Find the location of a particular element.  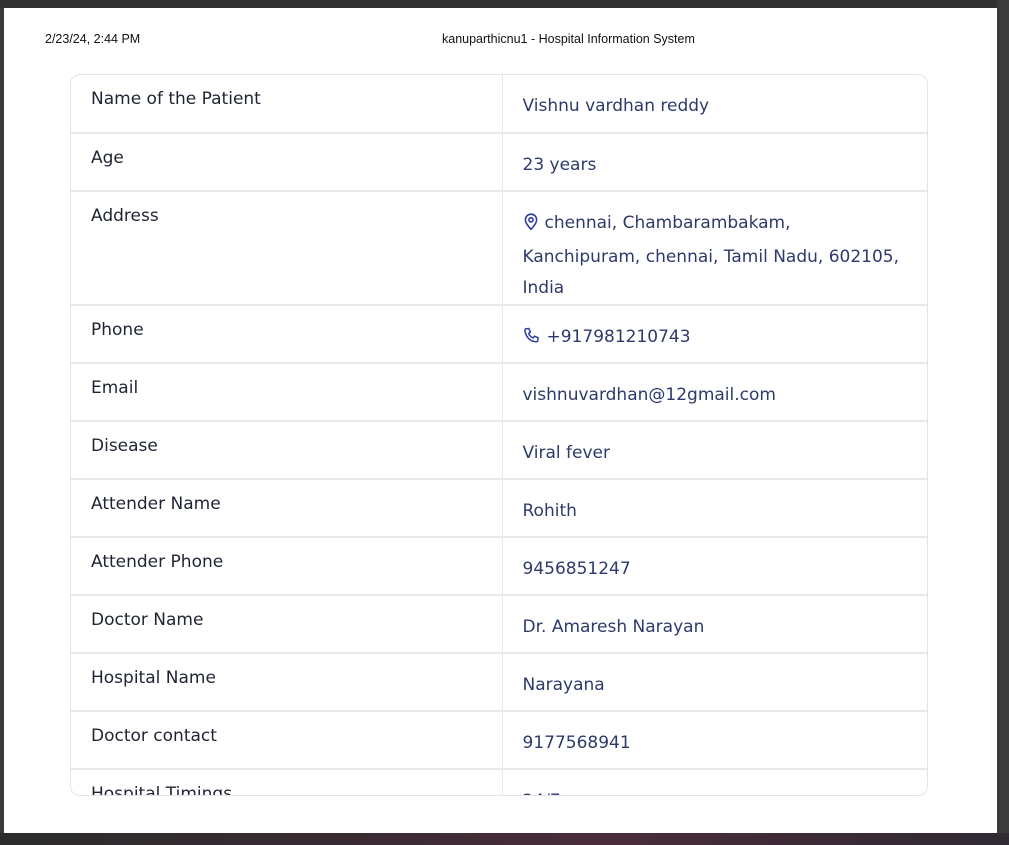

table-row: Age 23 years is located at coordinates (499, 162).